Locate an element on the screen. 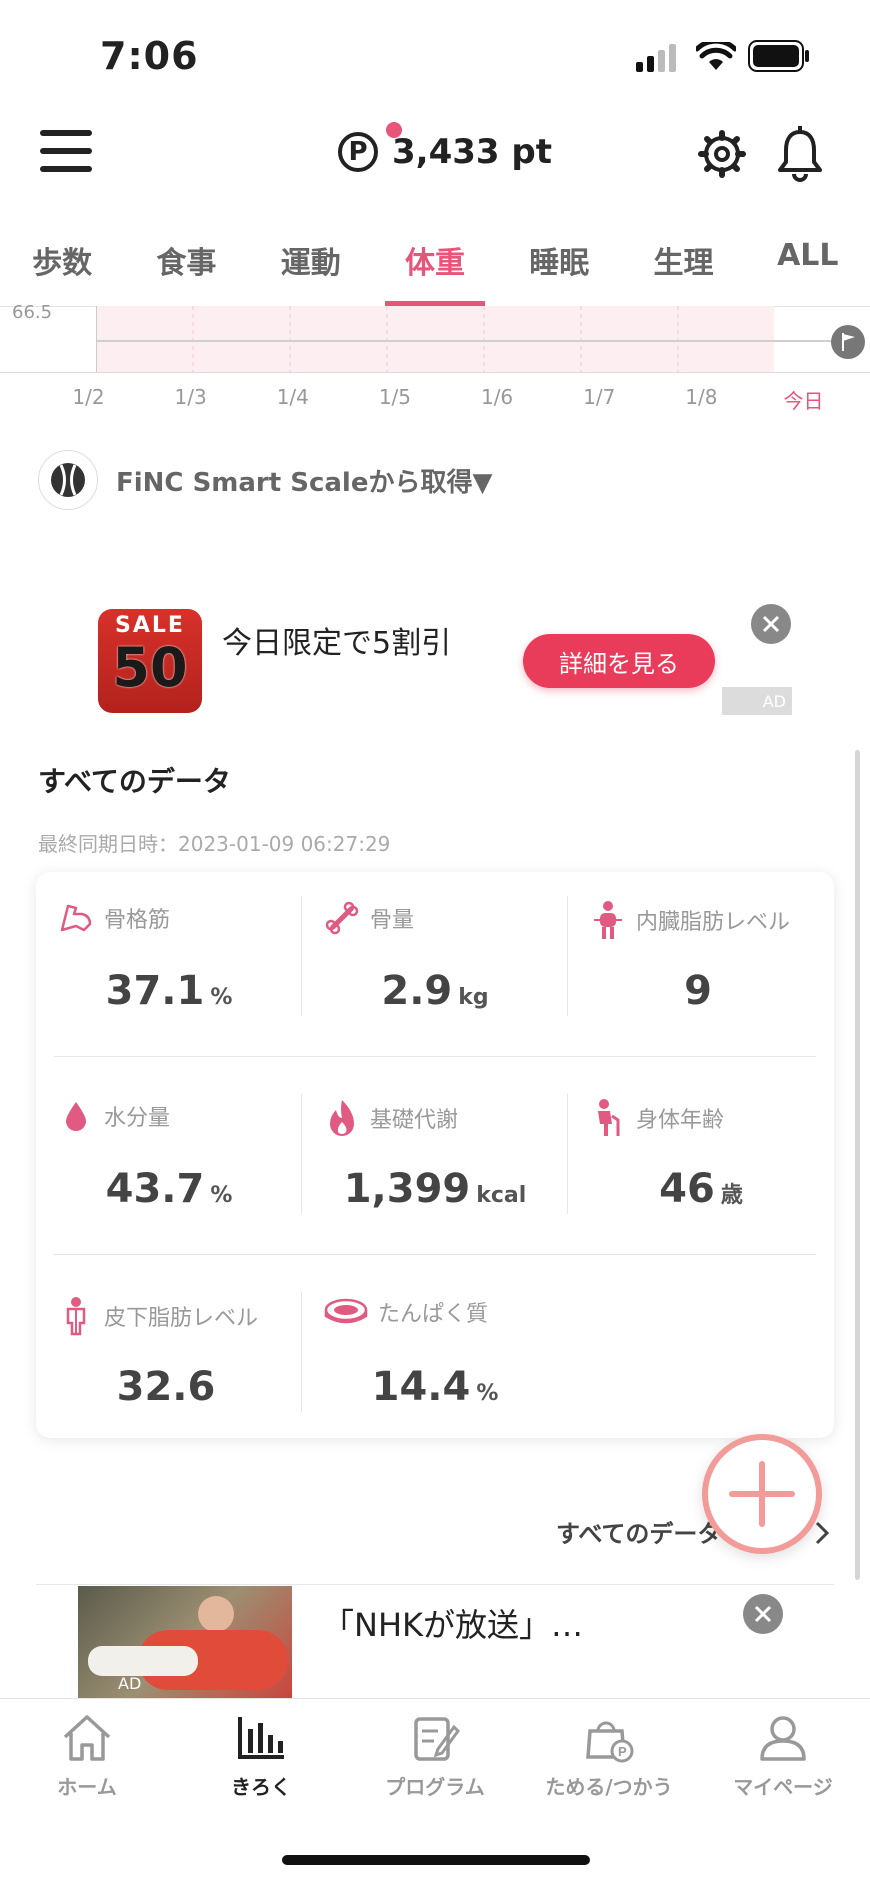 Image resolution: width=870 pixels, height=1883 pixels. nav-record: きろく is located at coordinates (261, 1759).